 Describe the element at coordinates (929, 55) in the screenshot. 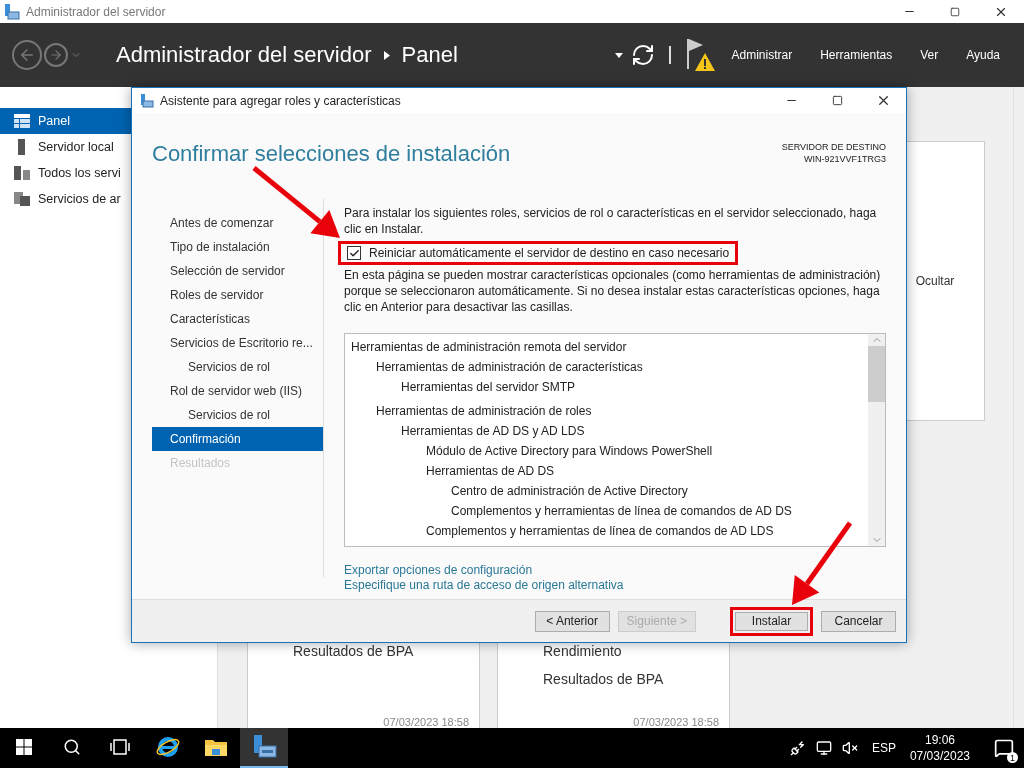

I see `menu-item: Ver` at that location.